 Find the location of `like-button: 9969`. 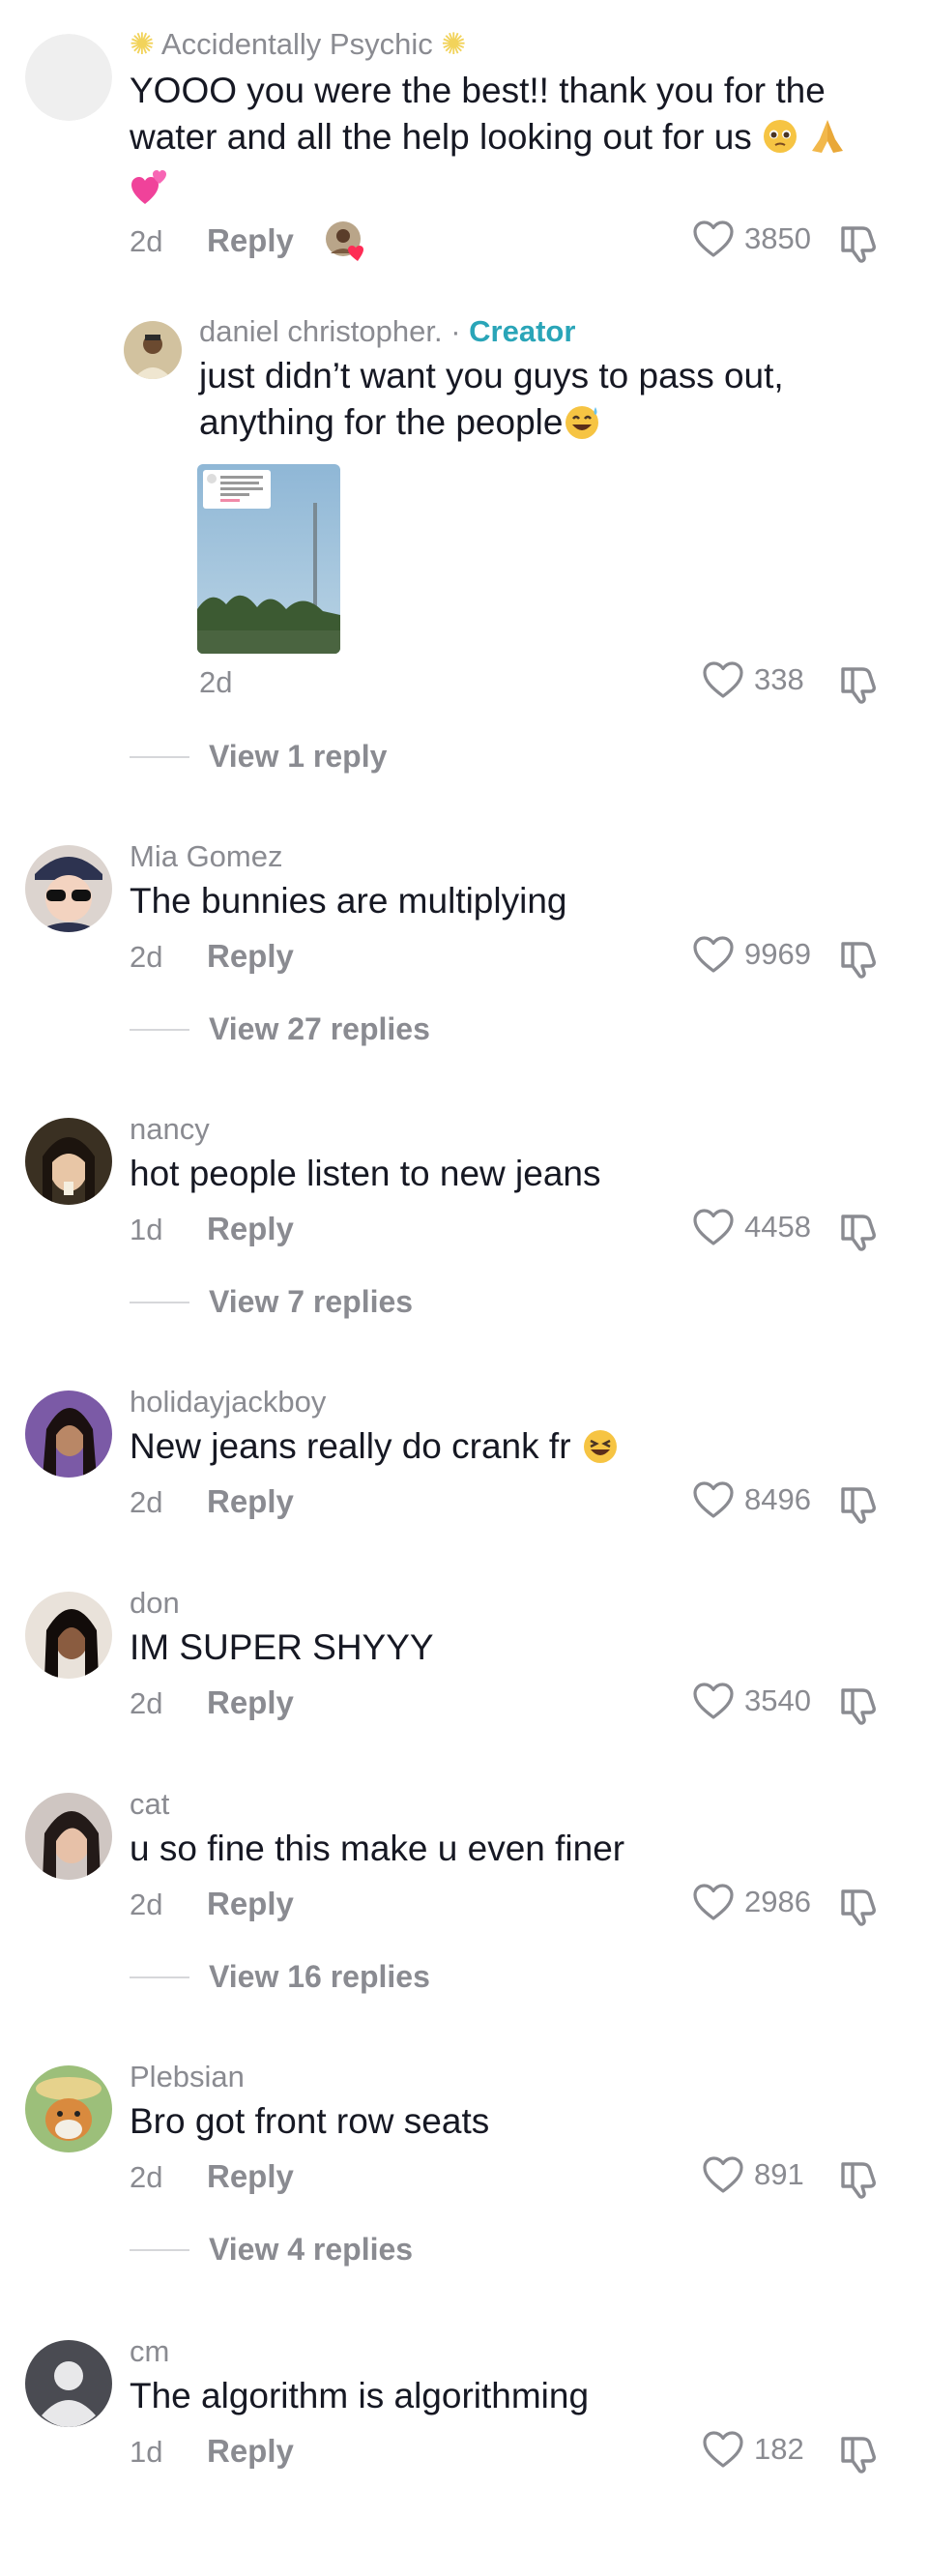

like-button: 9969 is located at coordinates (752, 954).